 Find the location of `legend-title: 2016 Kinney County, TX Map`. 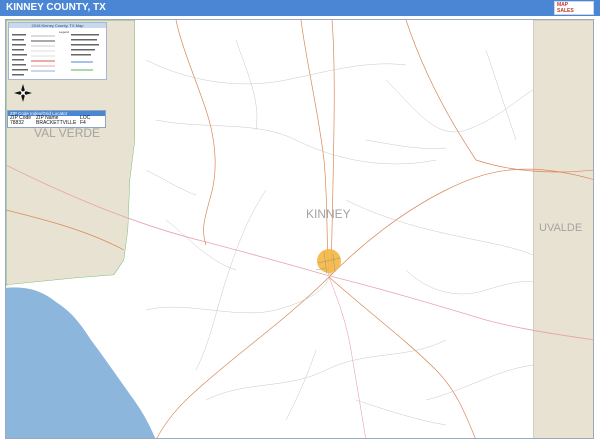

legend-title: 2016 Kinney County, TX Map is located at coordinates (57, 25).